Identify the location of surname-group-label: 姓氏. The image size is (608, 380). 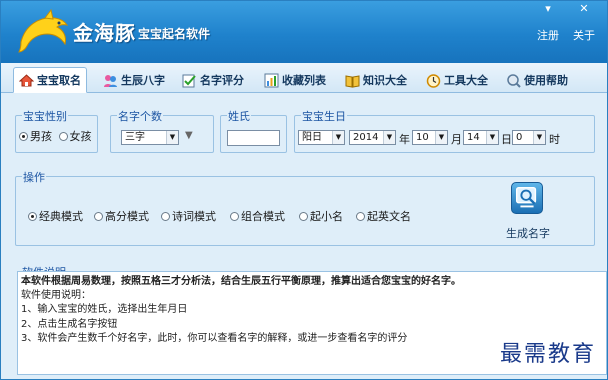
(239, 116).